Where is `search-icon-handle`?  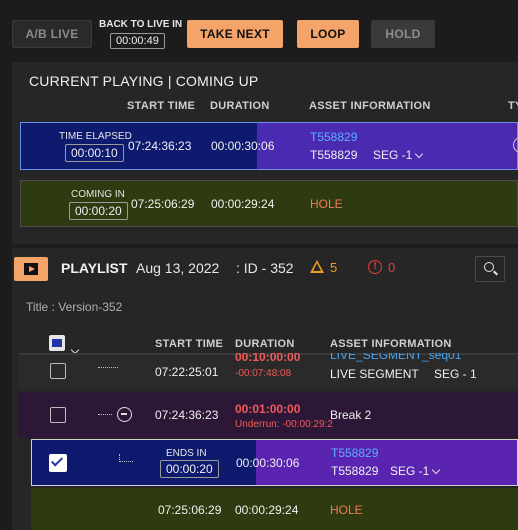 search-icon-handle is located at coordinates (495, 273).